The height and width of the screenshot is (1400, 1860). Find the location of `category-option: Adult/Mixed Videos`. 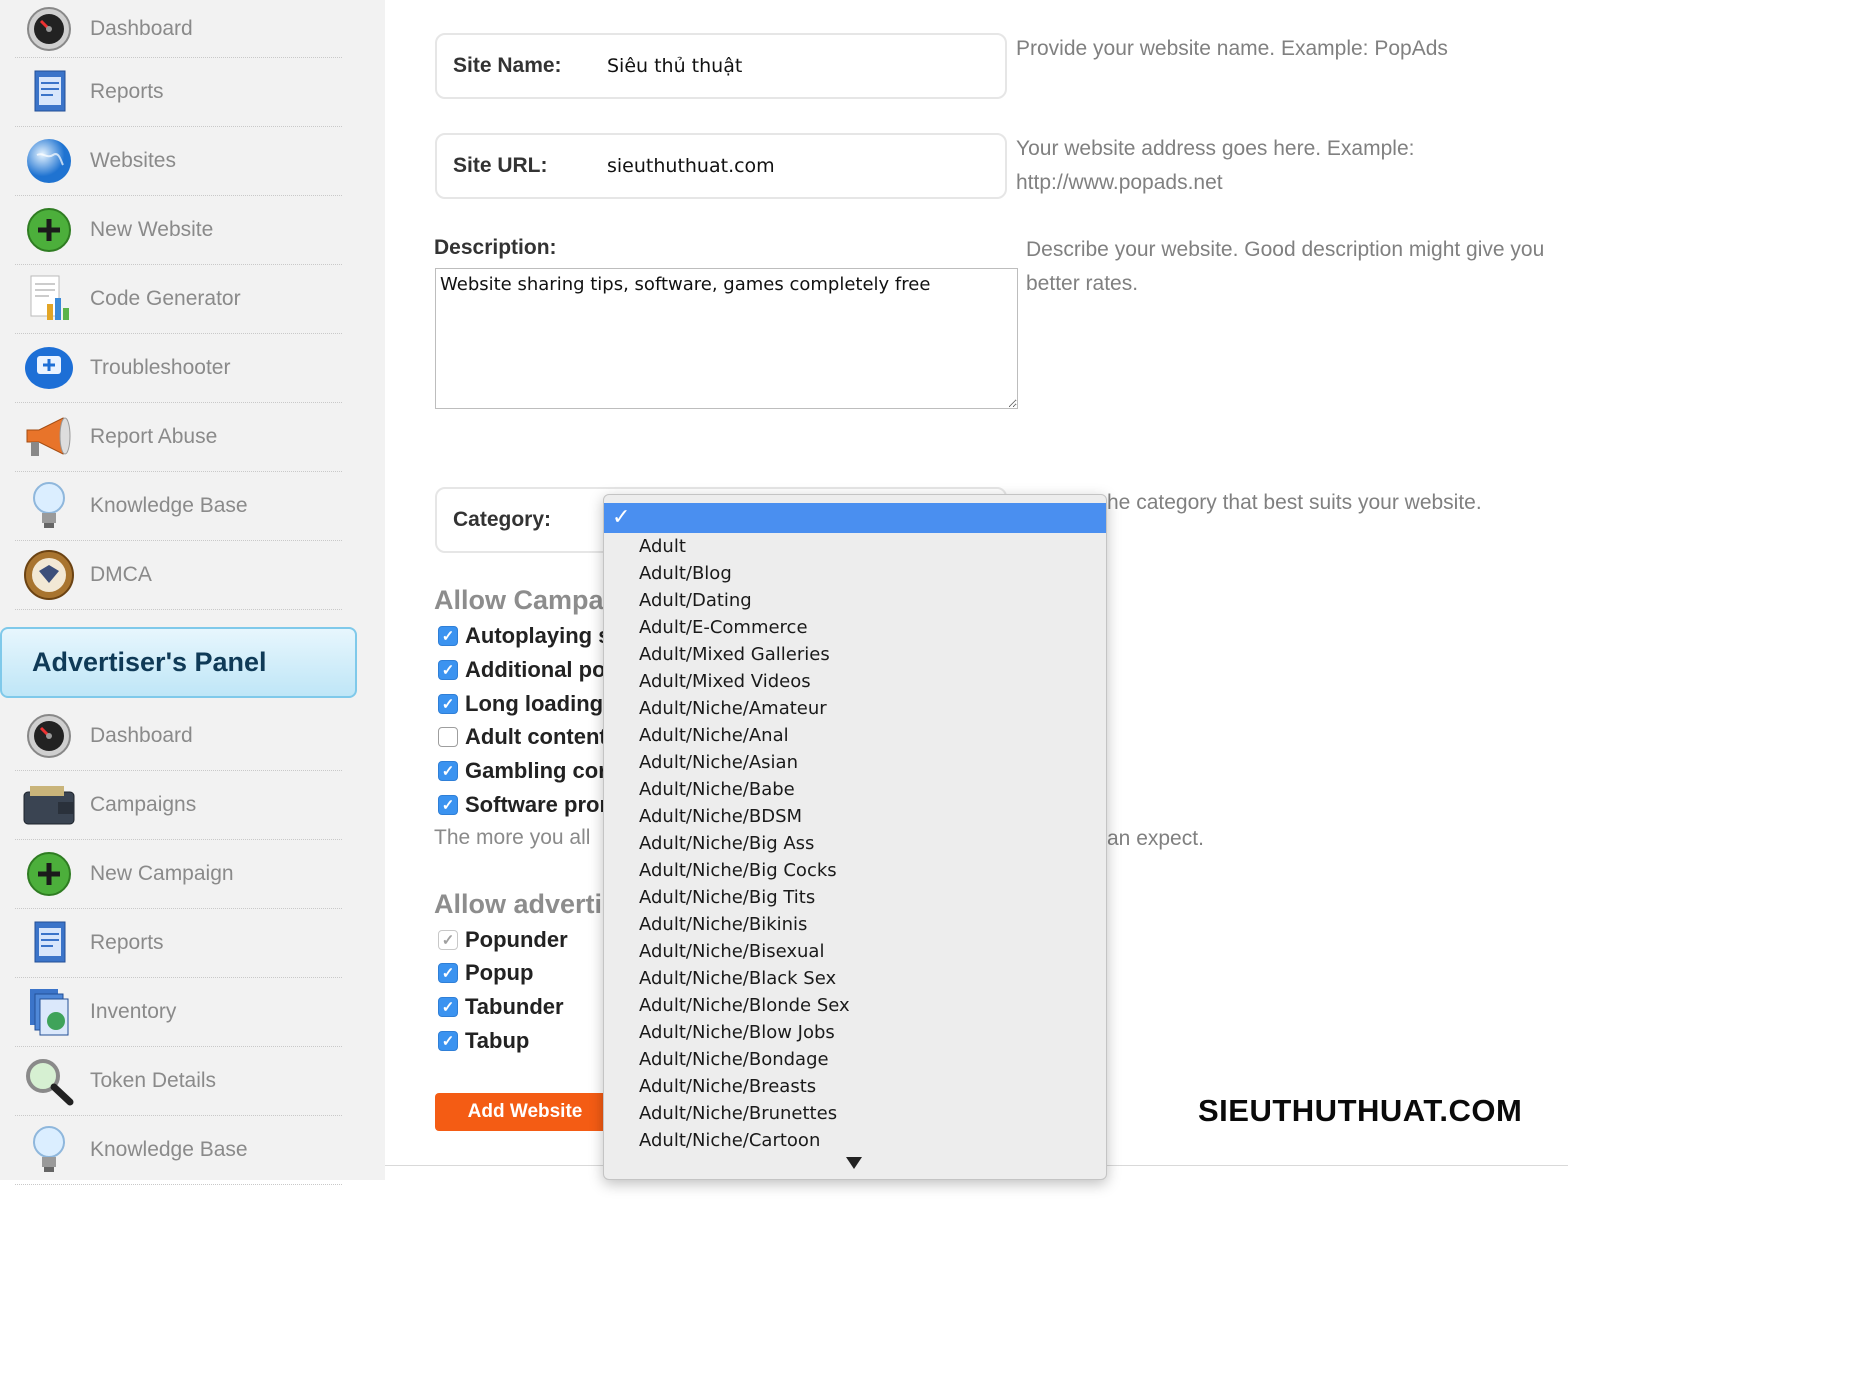

category-option: Adult/Mixed Videos is located at coordinates (855, 681).